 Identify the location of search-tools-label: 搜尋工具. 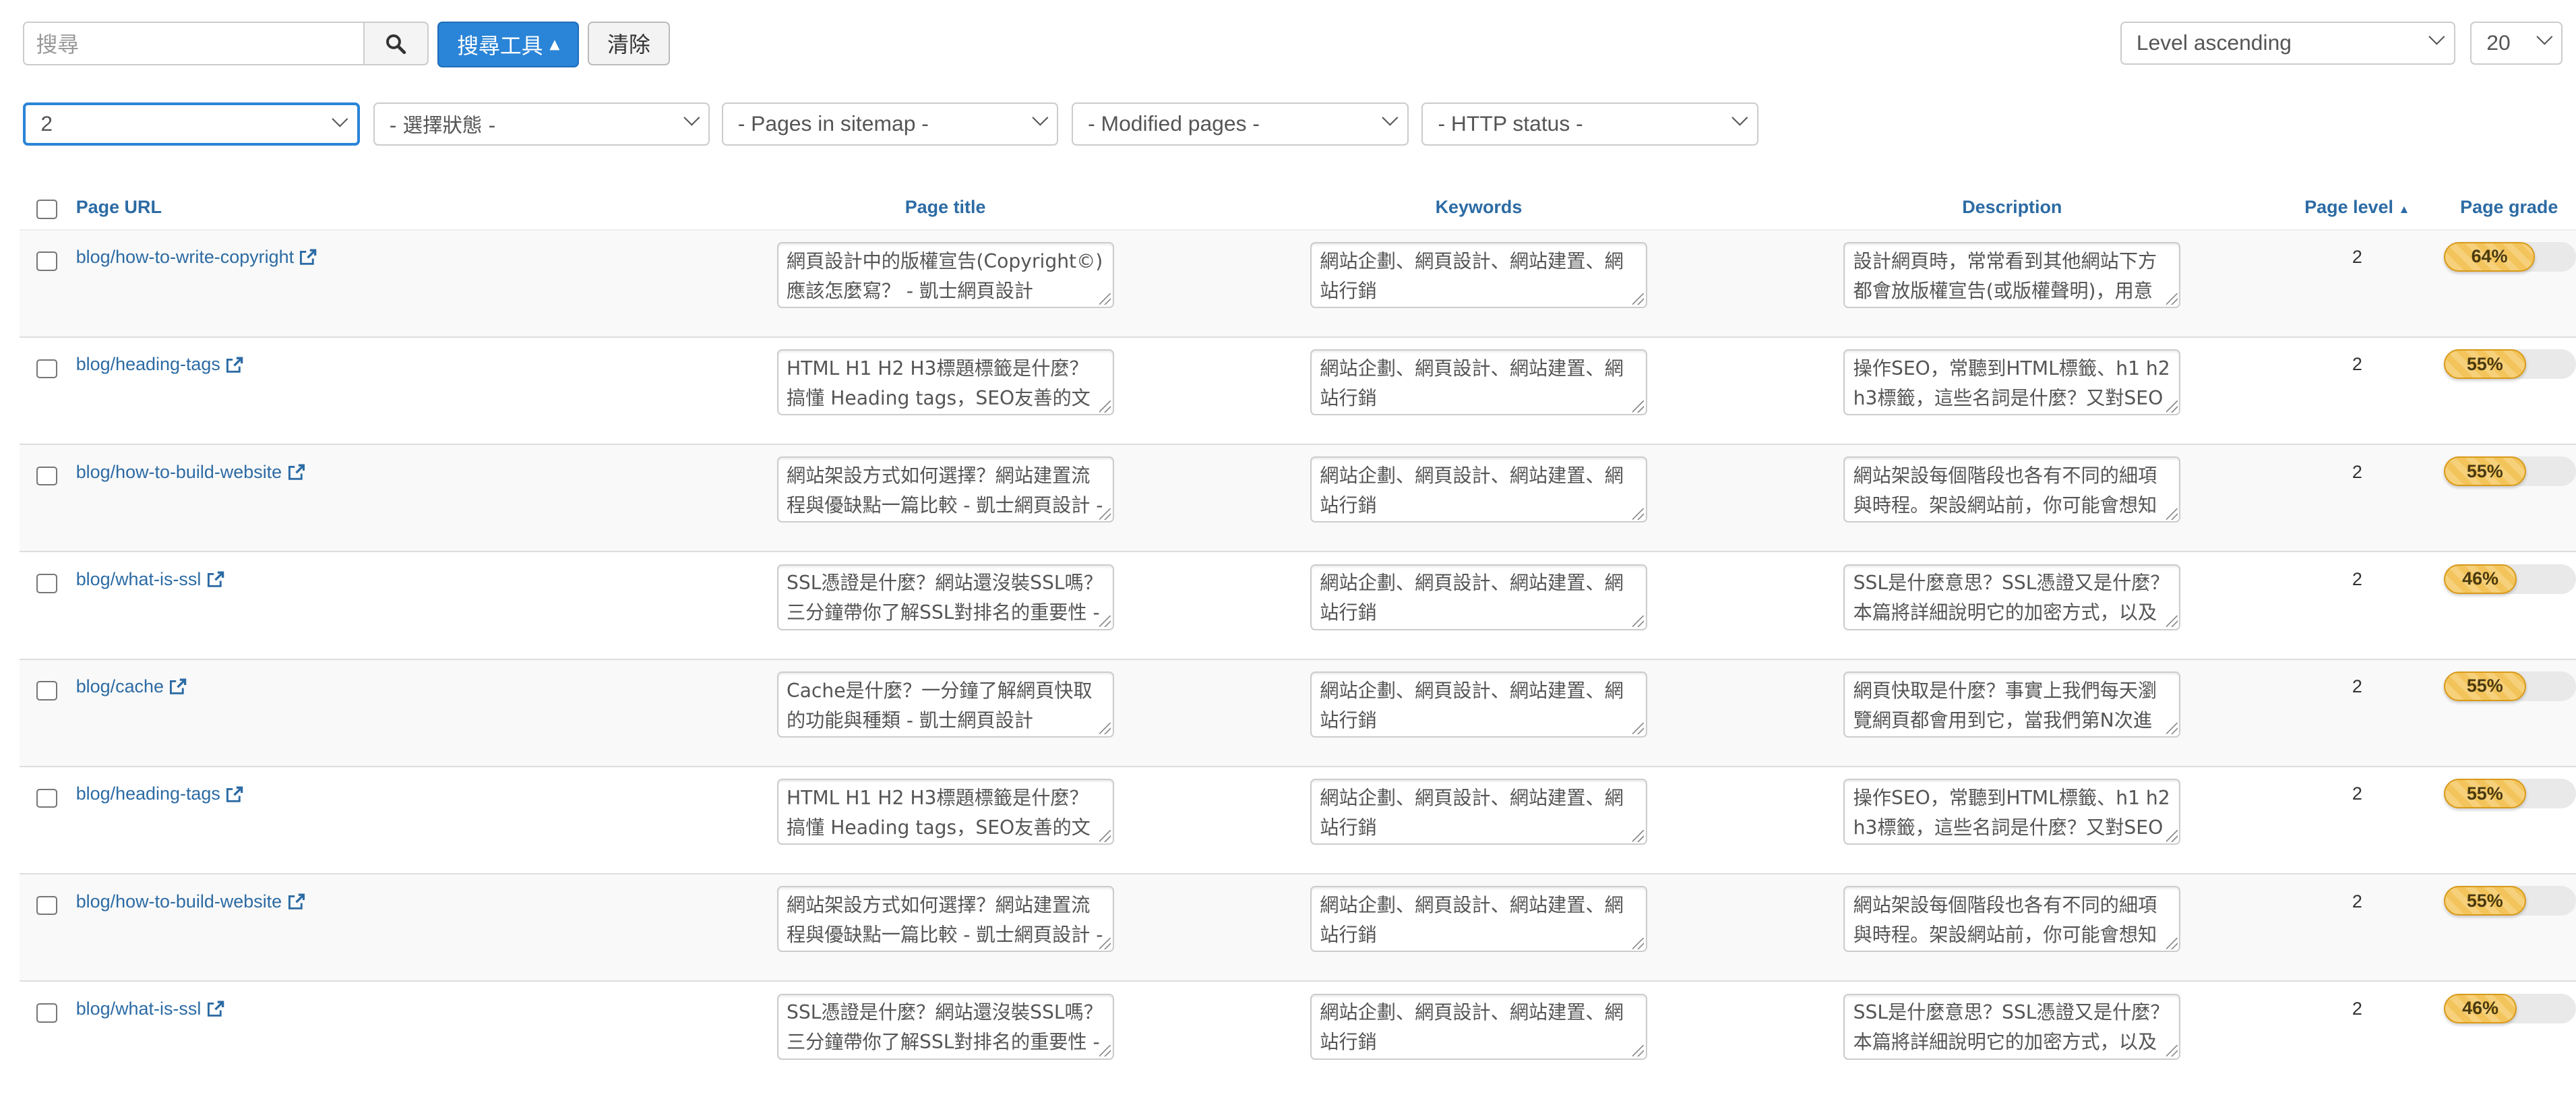
(500, 45).